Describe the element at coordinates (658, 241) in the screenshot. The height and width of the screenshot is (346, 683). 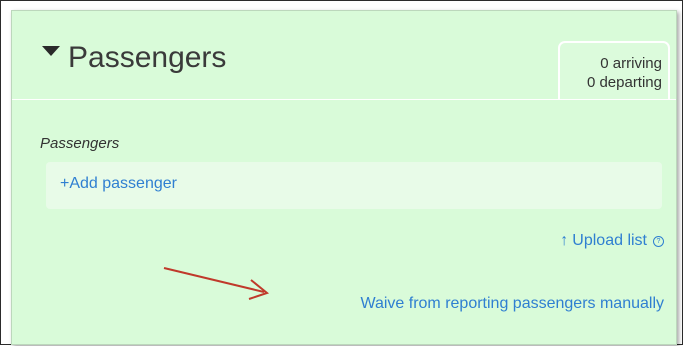
I see `question-circle-icon: ?` at that location.